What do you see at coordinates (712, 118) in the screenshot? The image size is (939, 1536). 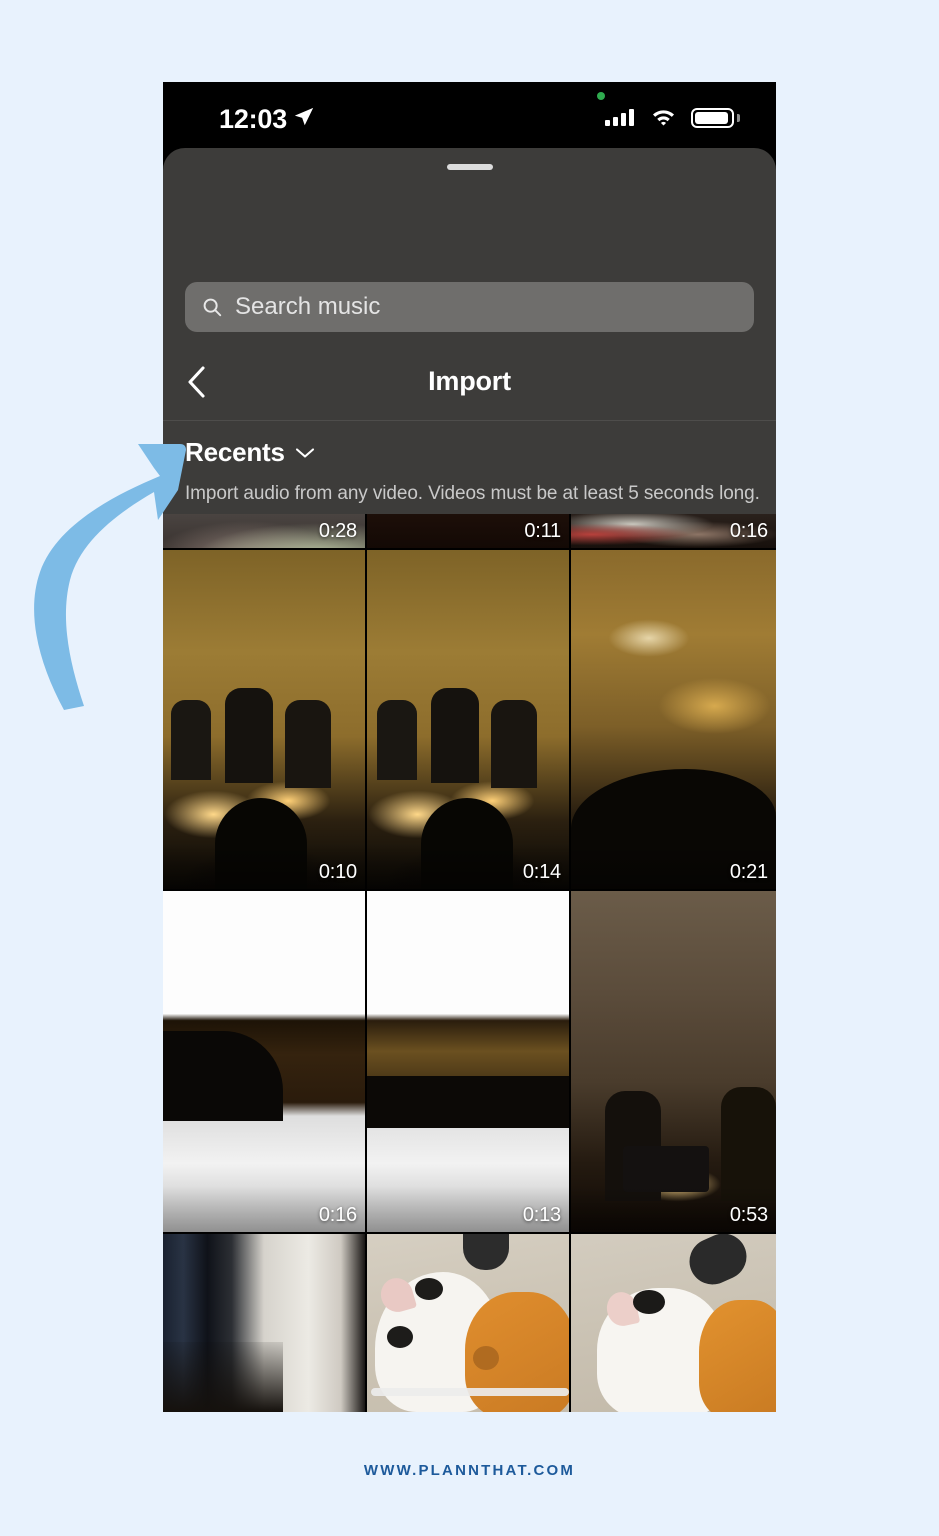 I see `battery-full-icon` at bounding box center [712, 118].